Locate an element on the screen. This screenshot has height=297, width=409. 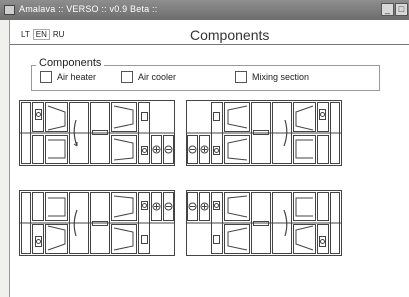
unit-top-left is located at coordinates (97, 133).